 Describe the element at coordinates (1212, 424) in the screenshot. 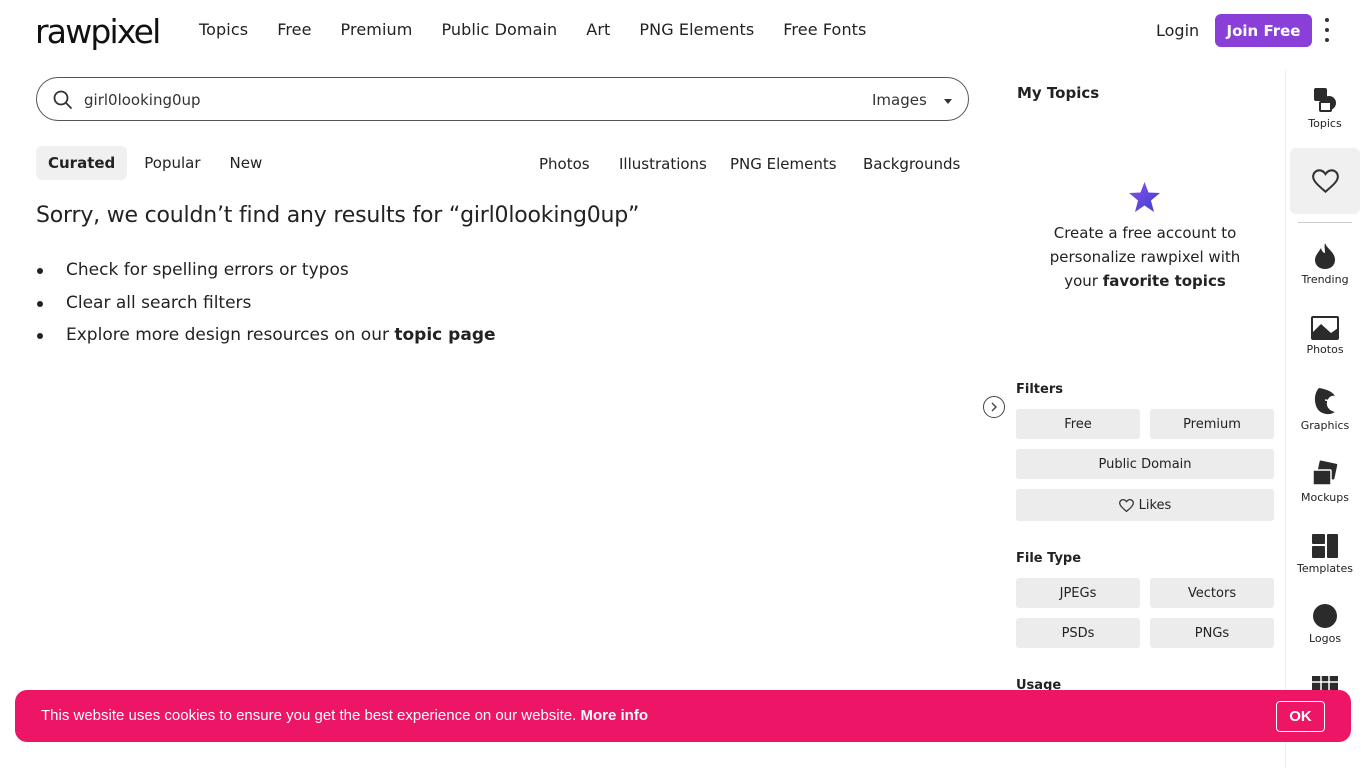

I see `filter-premium: Premium` at that location.